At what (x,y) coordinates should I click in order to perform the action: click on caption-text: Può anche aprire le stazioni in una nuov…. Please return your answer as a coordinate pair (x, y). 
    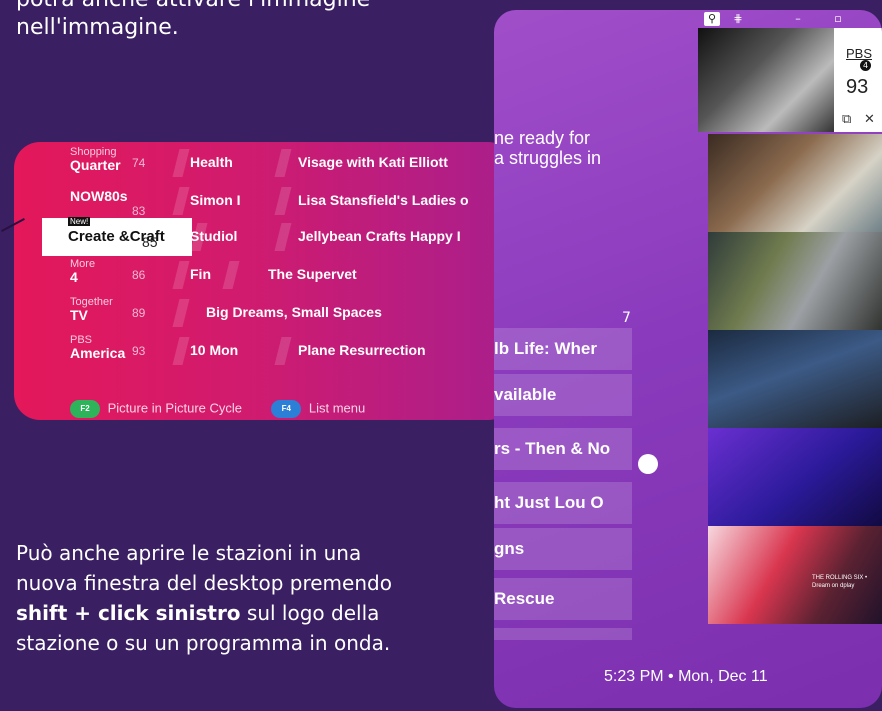
    Looking at the image, I should click on (204, 568).